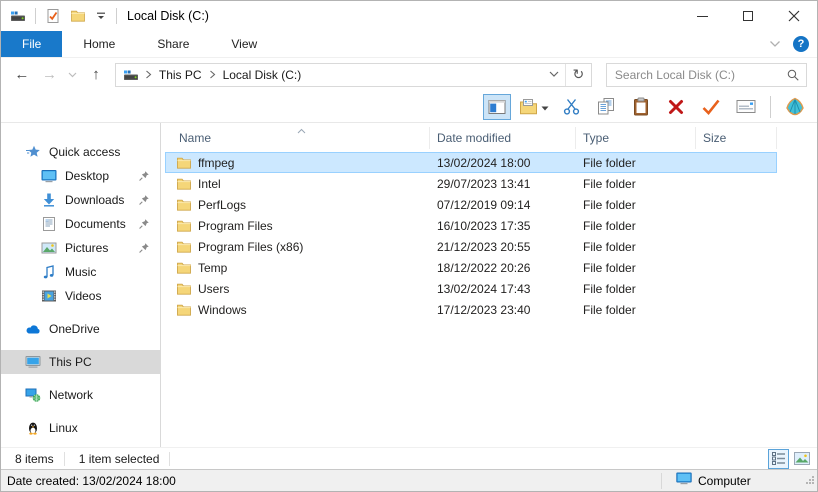 This screenshot has height=492, width=818. Describe the element at coordinates (80, 248) in the screenshot. I see `sidebar-item-pictures: Pictures` at that location.